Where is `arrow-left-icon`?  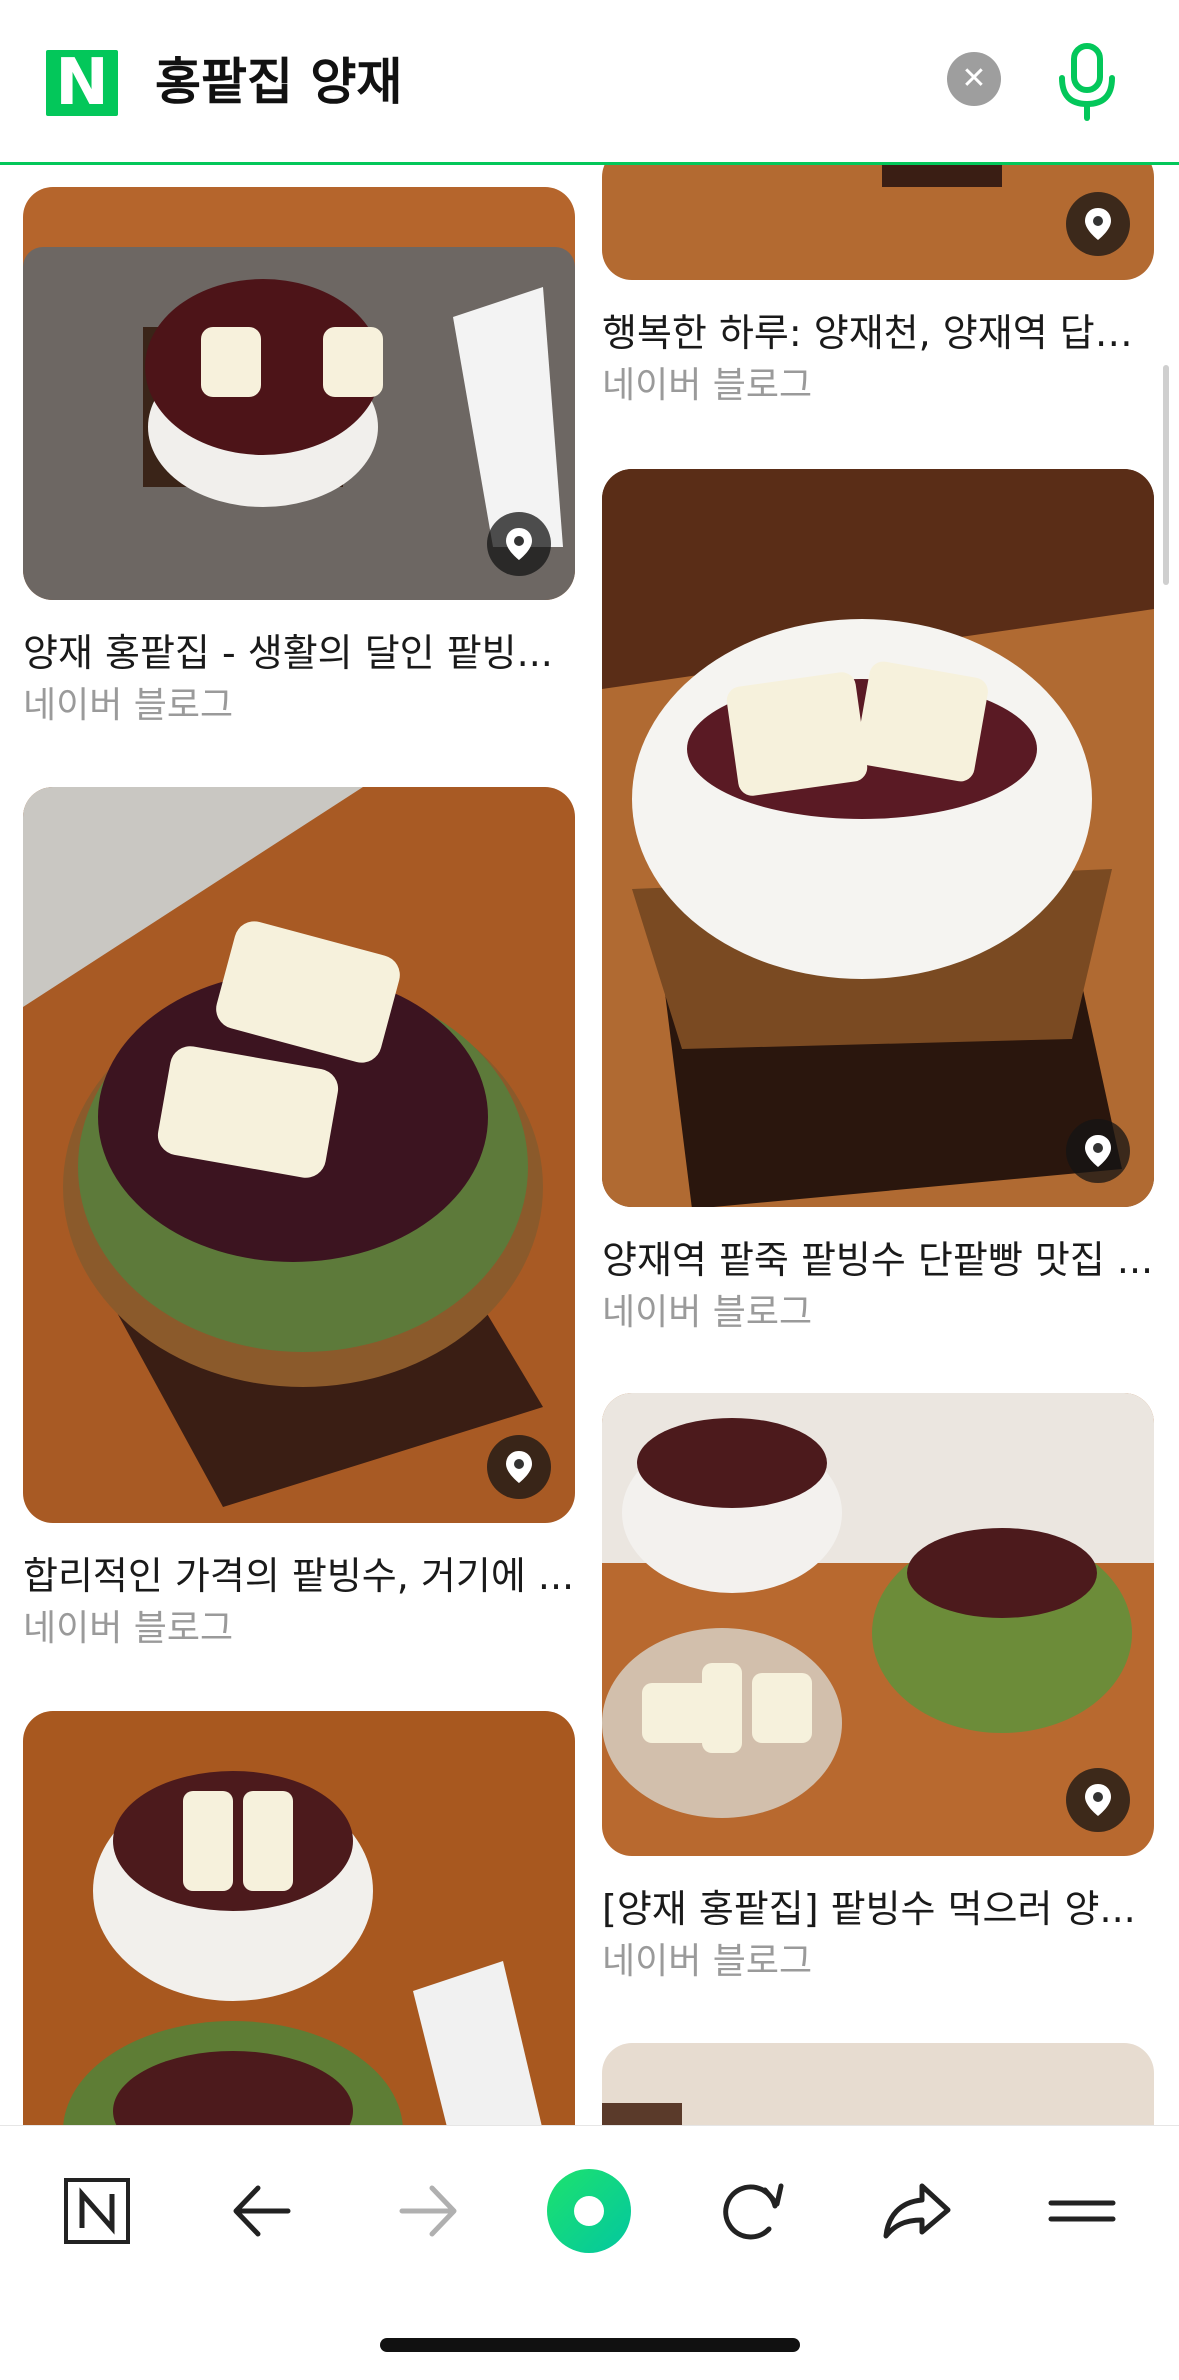 arrow-left-icon is located at coordinates (262, 2211).